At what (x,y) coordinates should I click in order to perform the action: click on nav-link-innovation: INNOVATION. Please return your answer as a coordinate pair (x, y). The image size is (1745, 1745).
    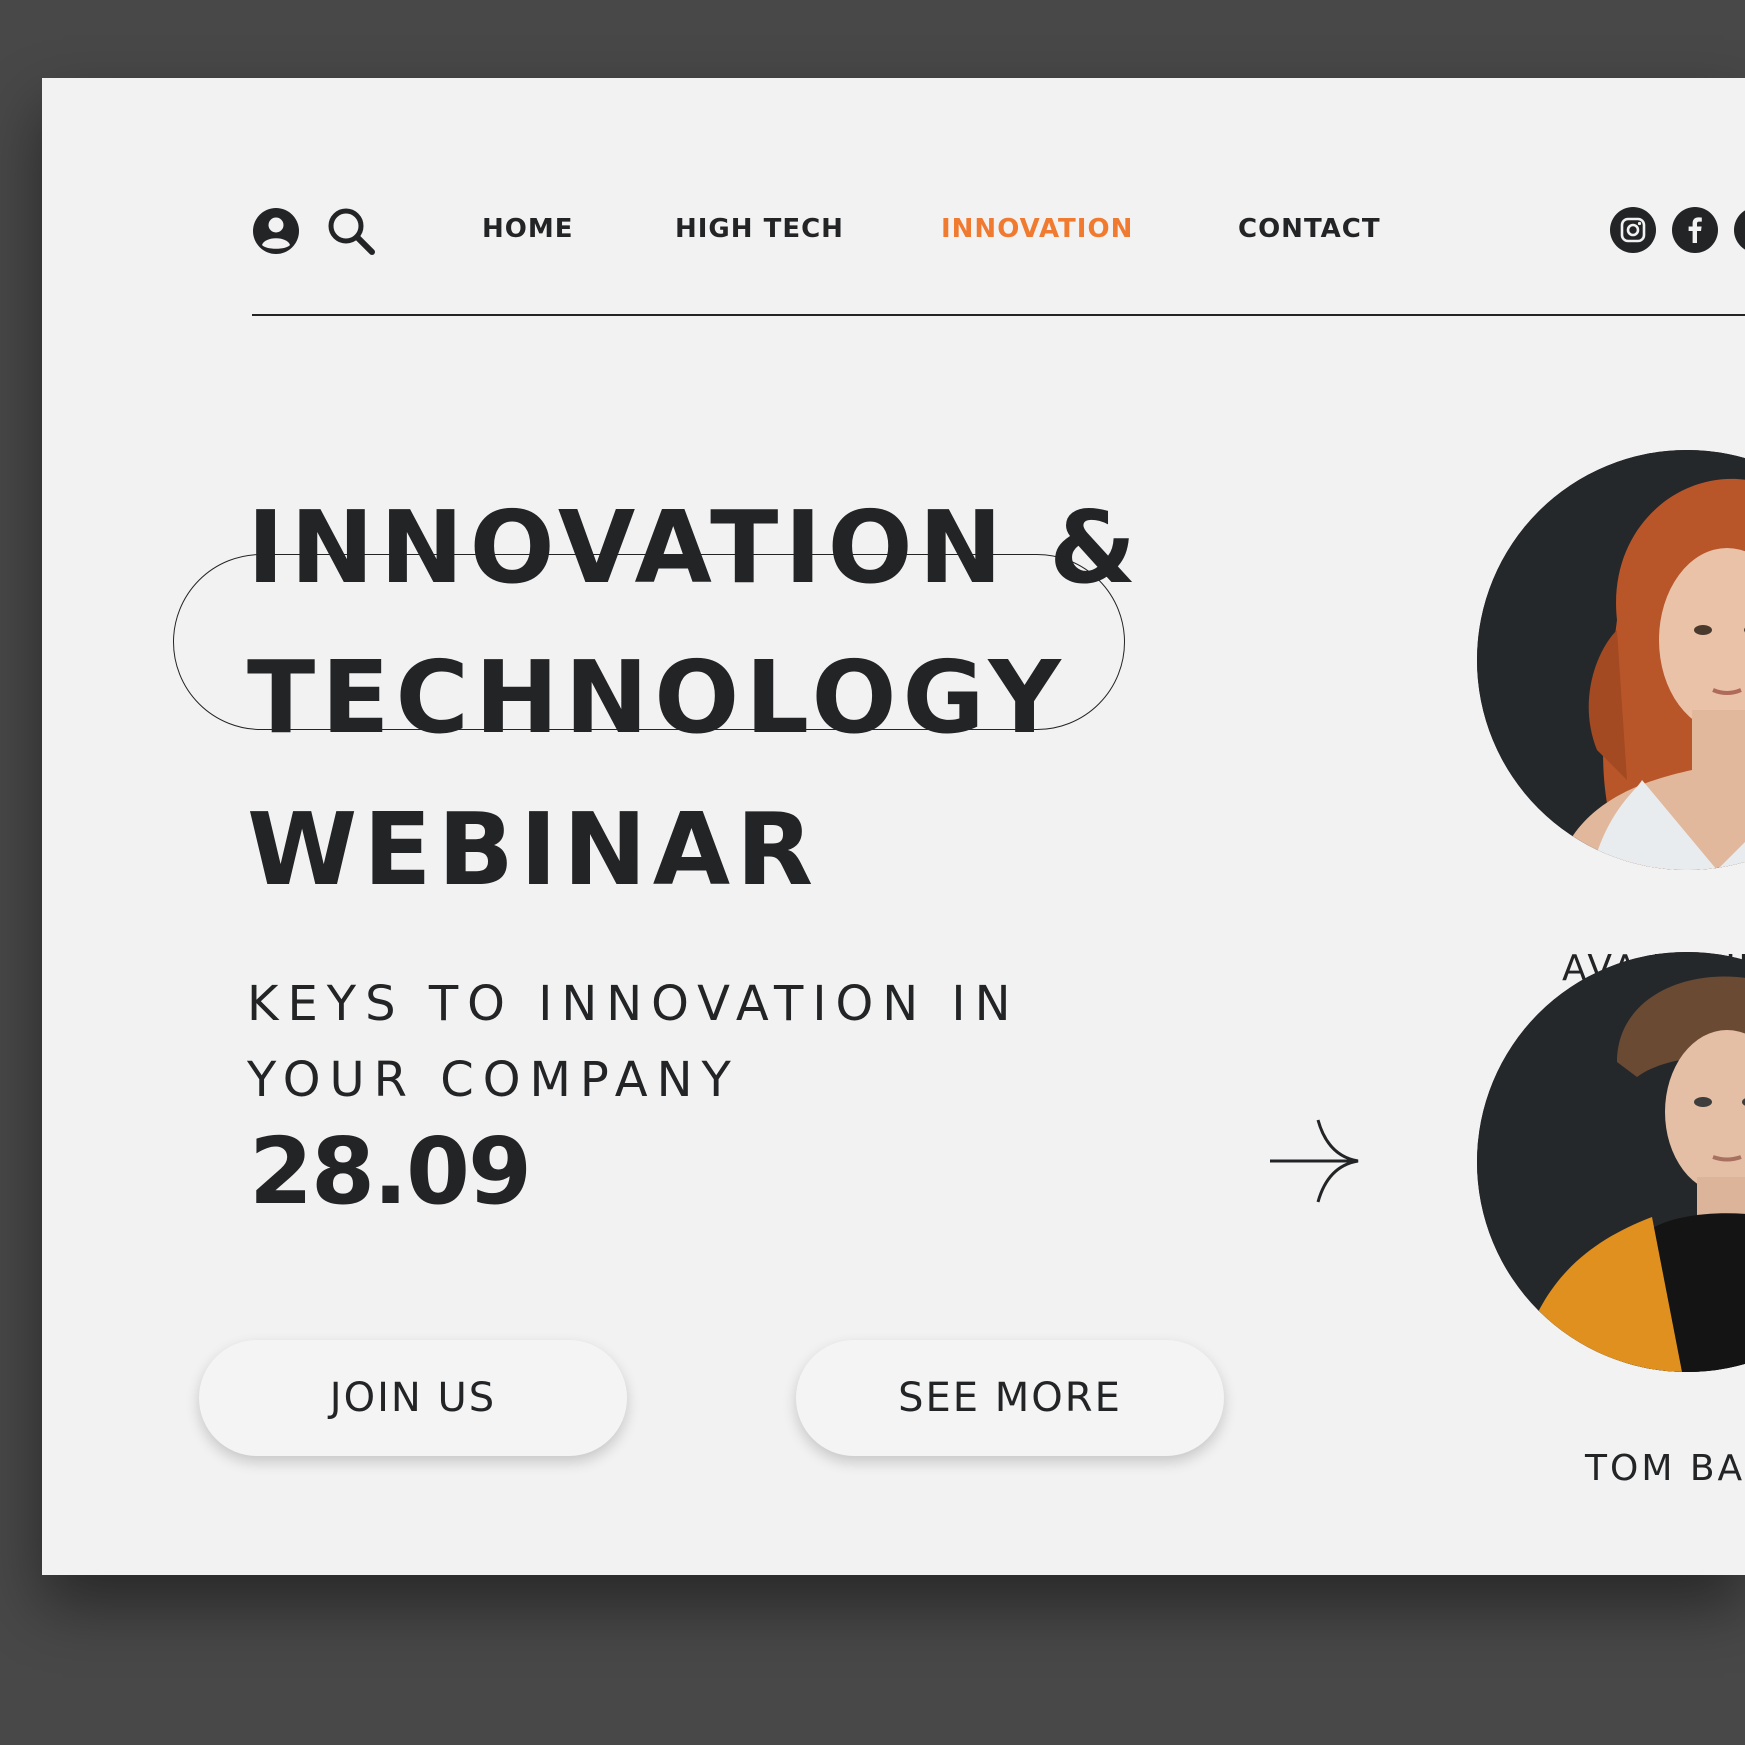
    Looking at the image, I should click on (1037, 229).